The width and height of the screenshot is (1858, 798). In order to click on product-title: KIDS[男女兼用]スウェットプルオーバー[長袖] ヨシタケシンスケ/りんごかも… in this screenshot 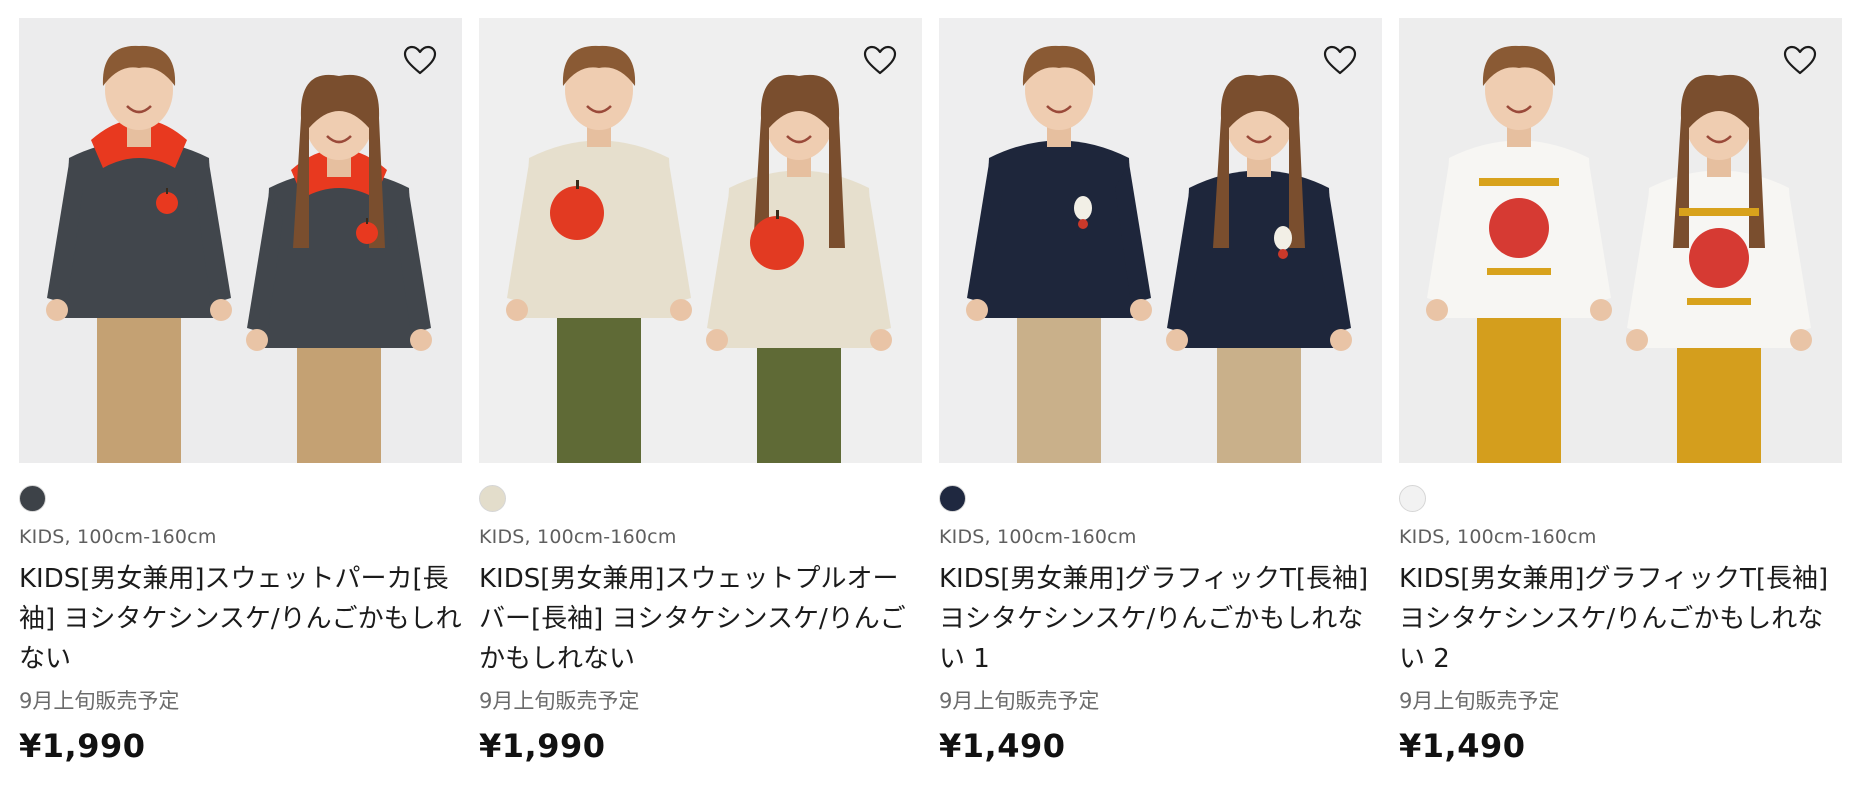, I will do `click(700, 619)`.